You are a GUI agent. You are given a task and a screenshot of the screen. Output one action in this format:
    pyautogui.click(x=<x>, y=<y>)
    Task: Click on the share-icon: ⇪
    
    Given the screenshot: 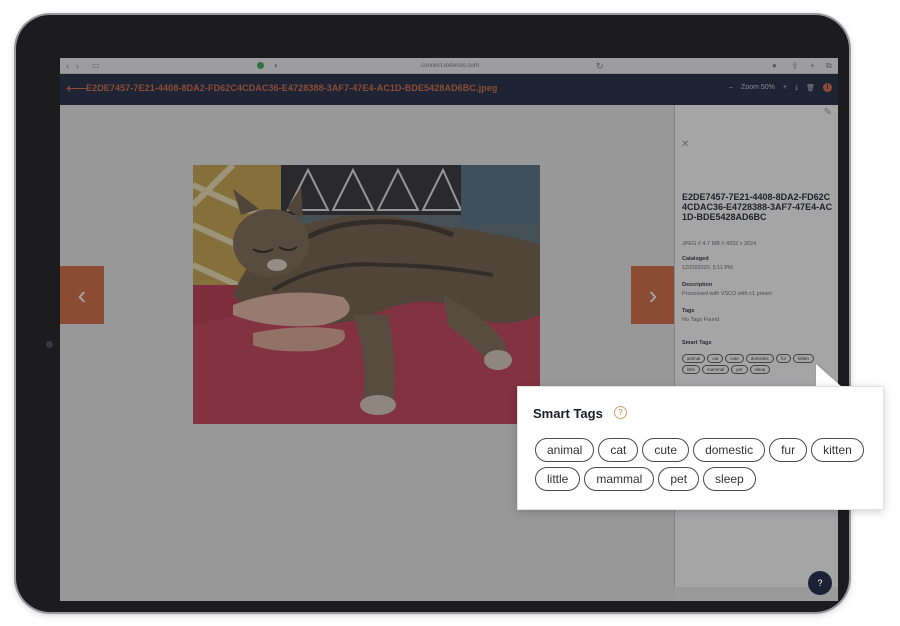 What is the action you would take?
    pyautogui.click(x=795, y=66)
    